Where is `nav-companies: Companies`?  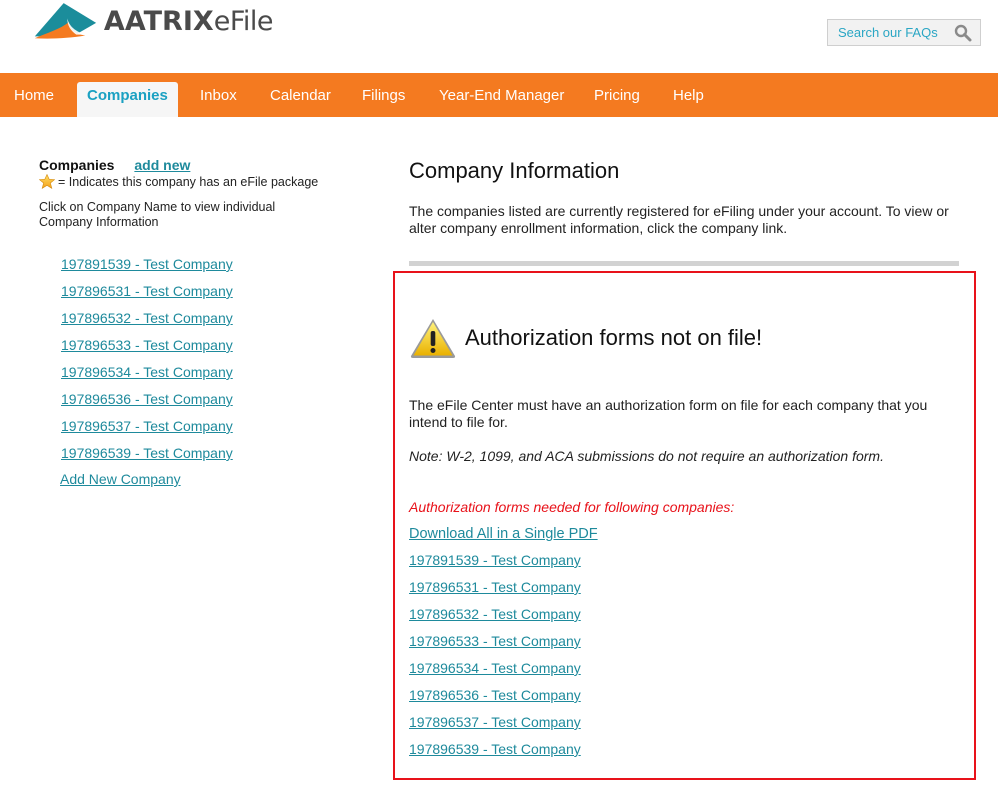
nav-companies: Companies is located at coordinates (127, 99).